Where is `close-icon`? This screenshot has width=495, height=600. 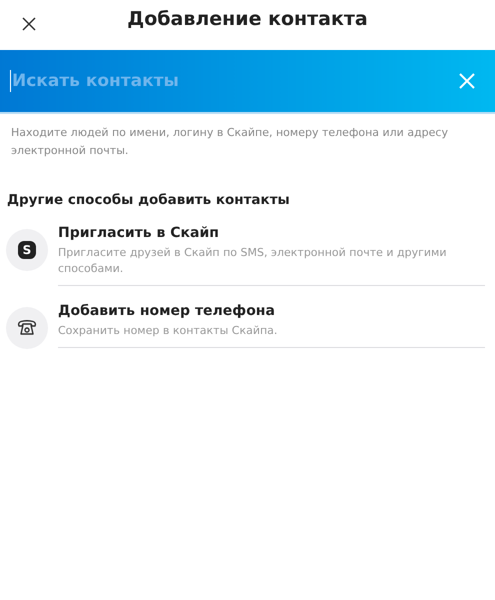
close-icon is located at coordinates (29, 24).